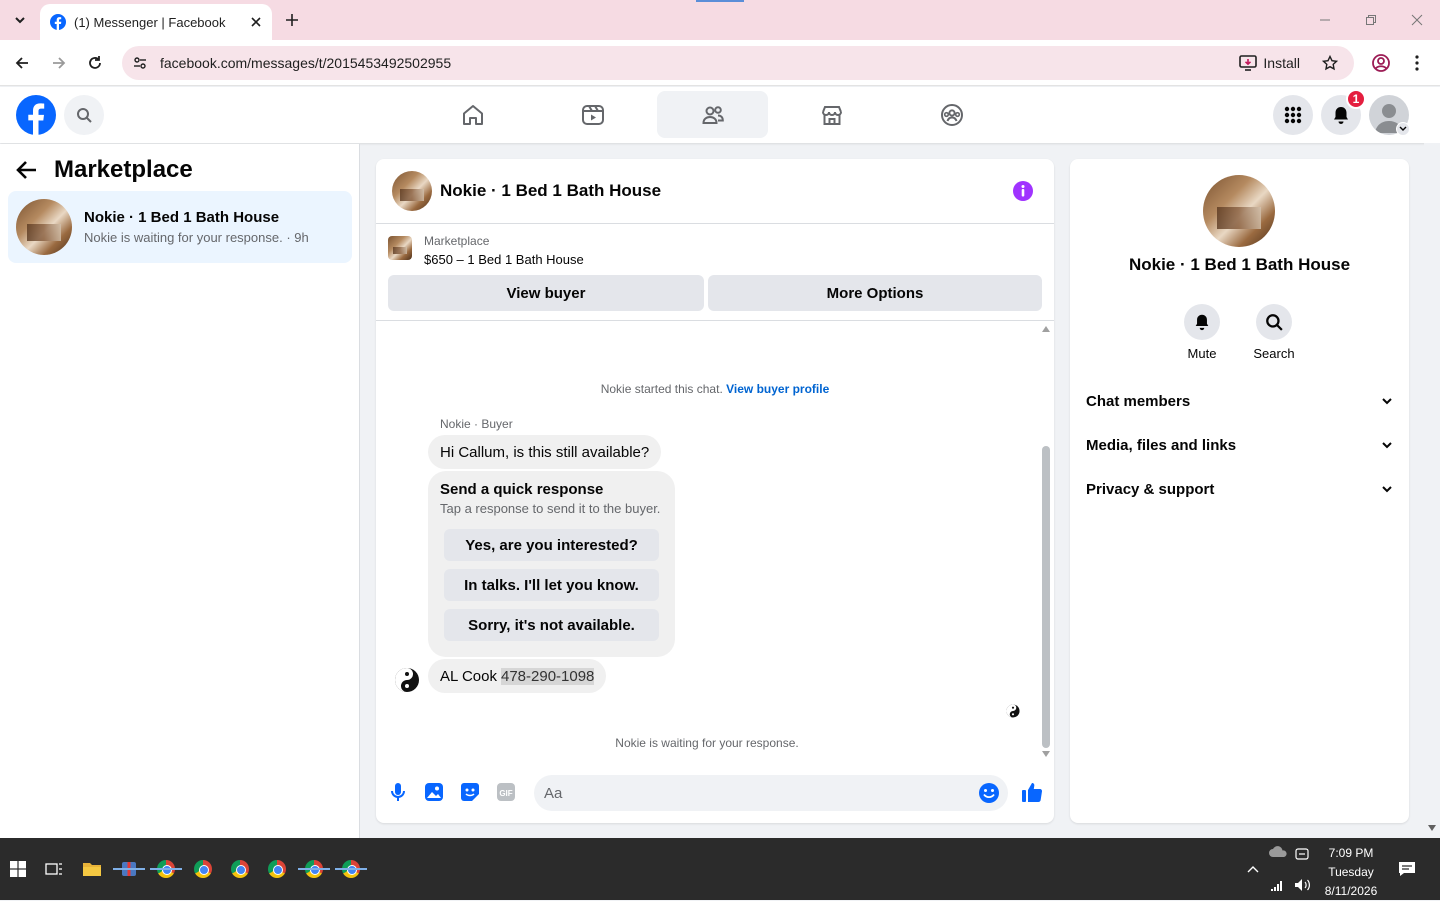  I want to click on details-thumbnail, so click(1239, 211).